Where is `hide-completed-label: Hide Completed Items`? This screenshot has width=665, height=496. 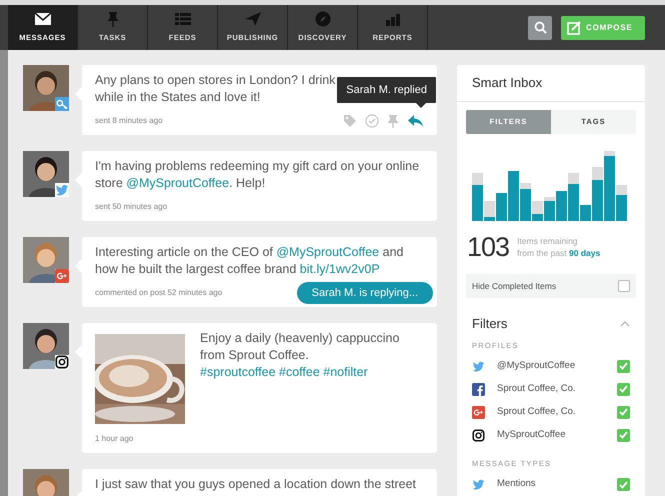
hide-completed-label: Hide Completed Items is located at coordinates (514, 286).